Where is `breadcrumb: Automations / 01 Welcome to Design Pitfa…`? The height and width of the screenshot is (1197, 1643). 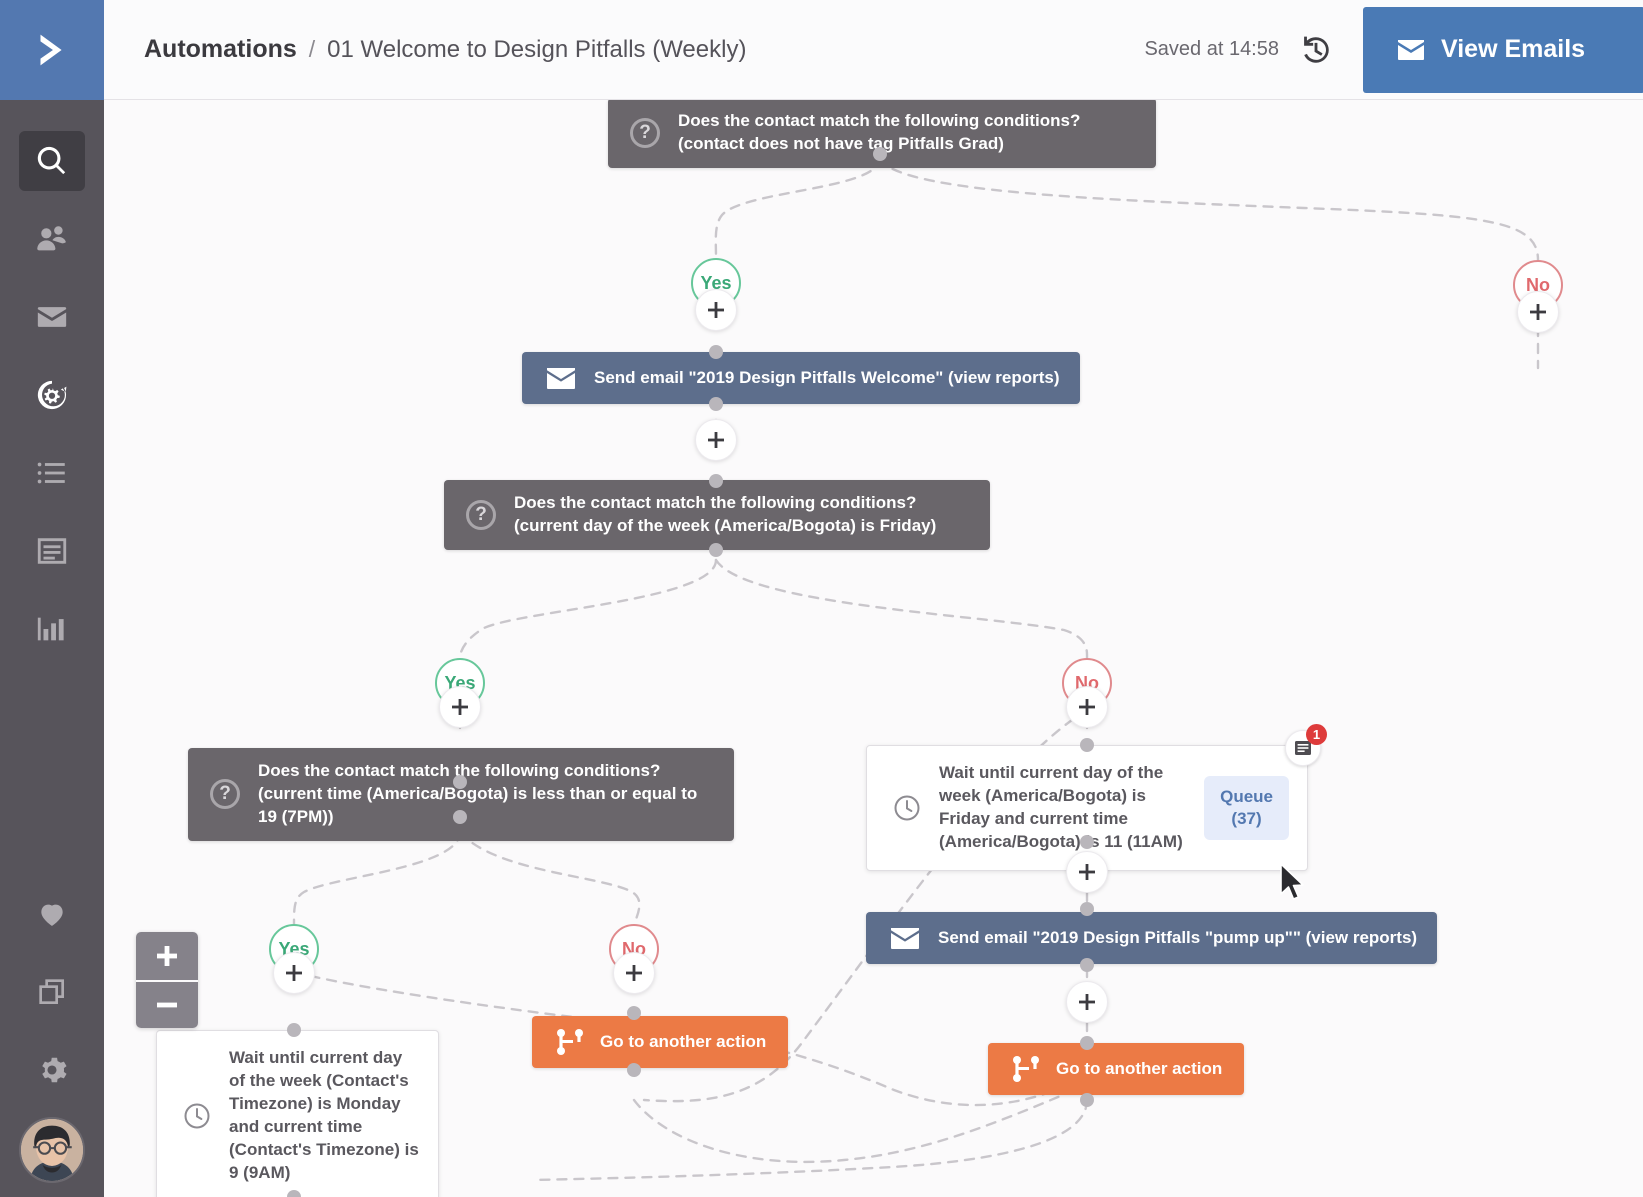
breadcrumb: Automations / 01 Welcome to Design Pitfa… is located at coordinates (445, 49).